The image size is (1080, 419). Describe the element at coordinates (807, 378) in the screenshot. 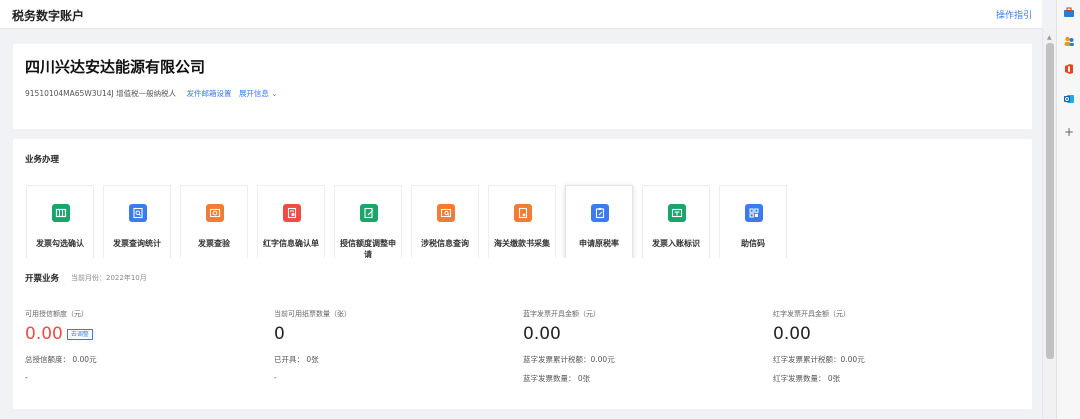

I see `stat-detail-2: 红字发票数量： 0张` at that location.